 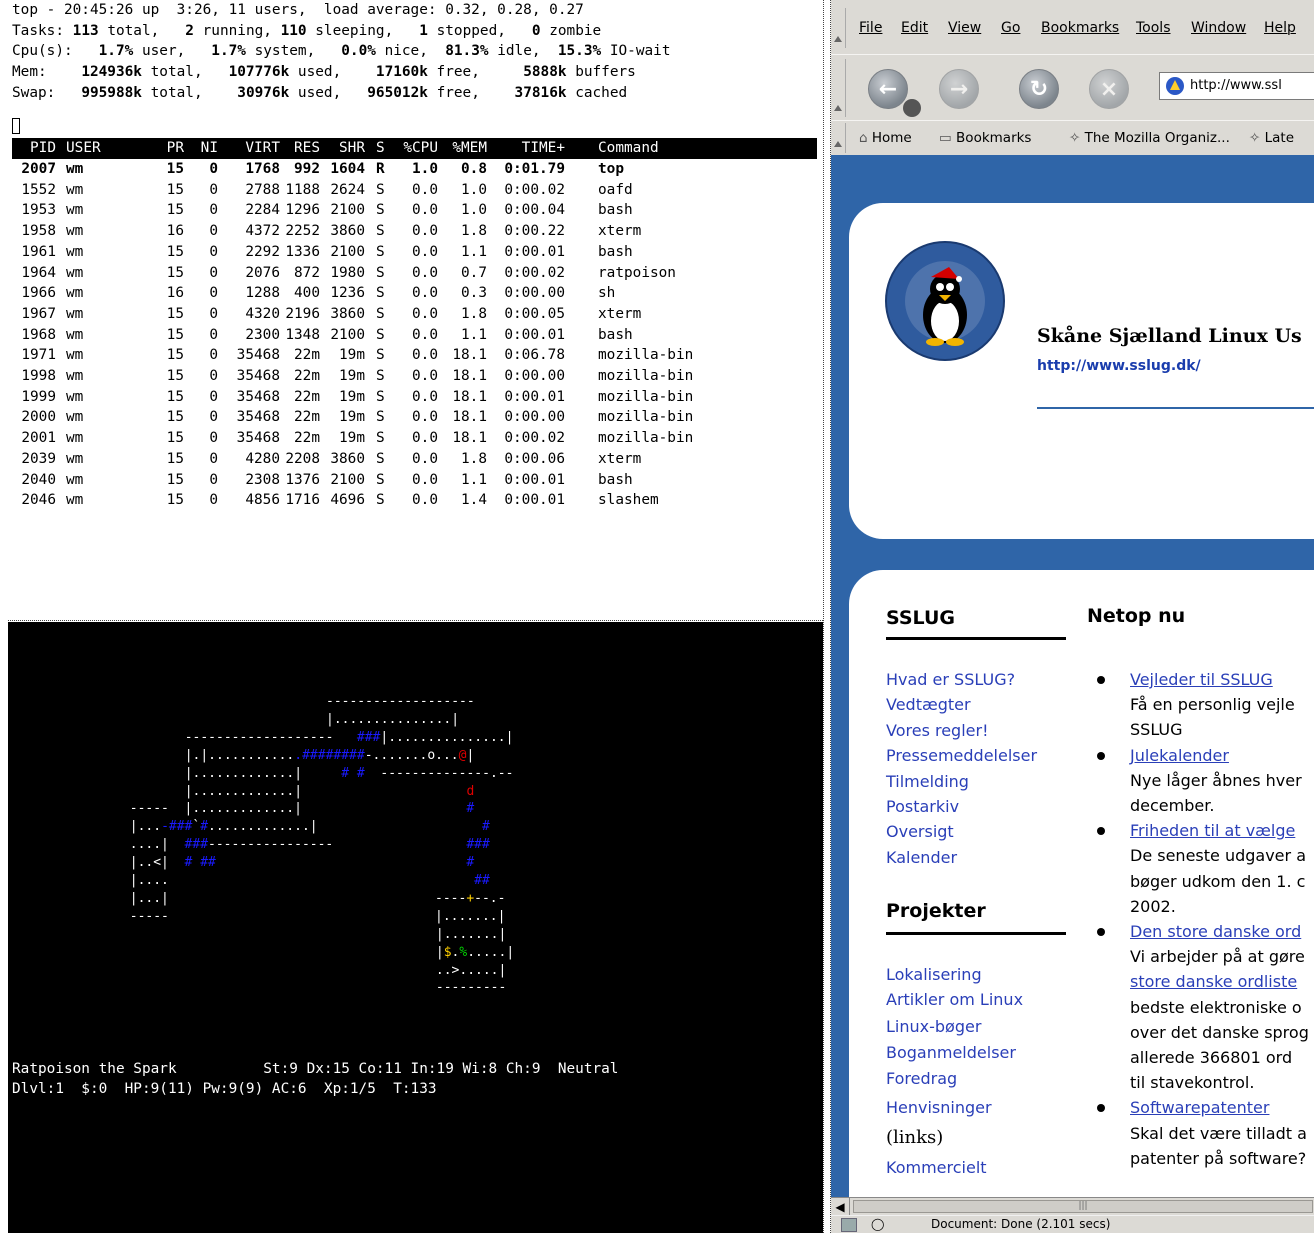 I want to click on security-lock-icon: ◯, so click(x=877, y=1224).